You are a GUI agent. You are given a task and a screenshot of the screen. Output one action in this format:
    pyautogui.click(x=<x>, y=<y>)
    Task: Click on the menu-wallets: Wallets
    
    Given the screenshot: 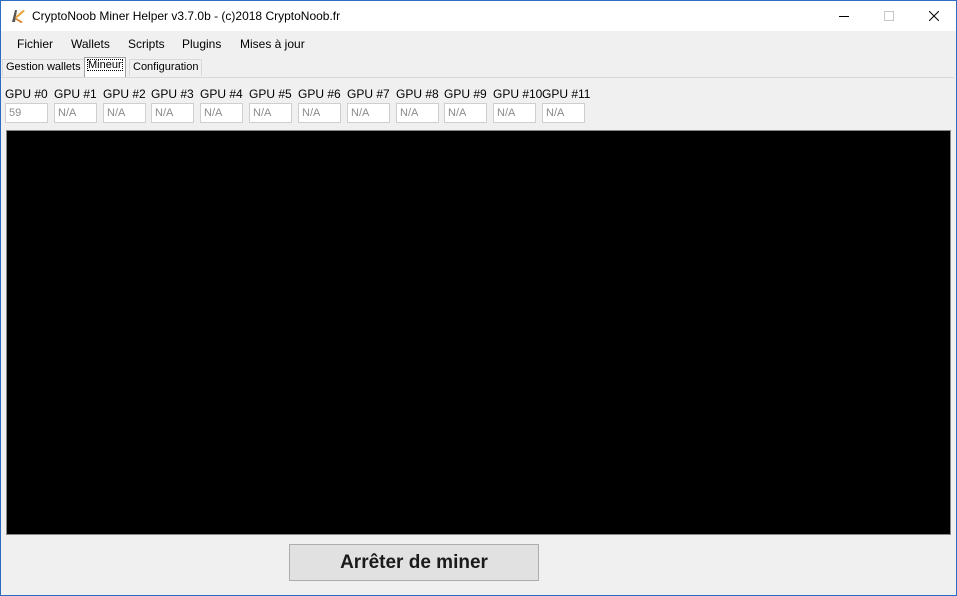 What is the action you would take?
    pyautogui.click(x=90, y=44)
    